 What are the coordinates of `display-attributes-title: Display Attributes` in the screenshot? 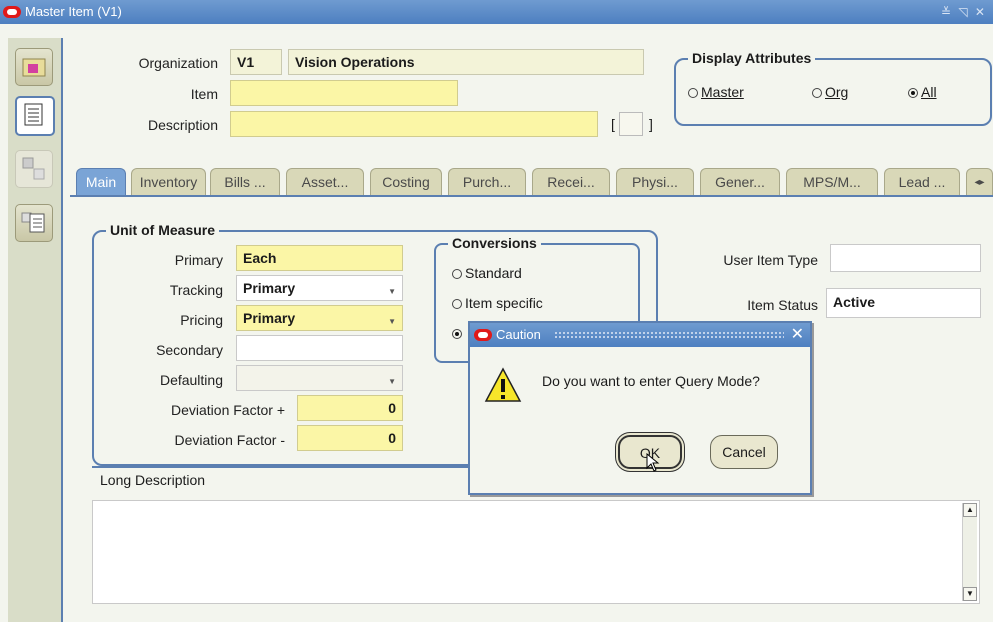 It's located at (752, 58).